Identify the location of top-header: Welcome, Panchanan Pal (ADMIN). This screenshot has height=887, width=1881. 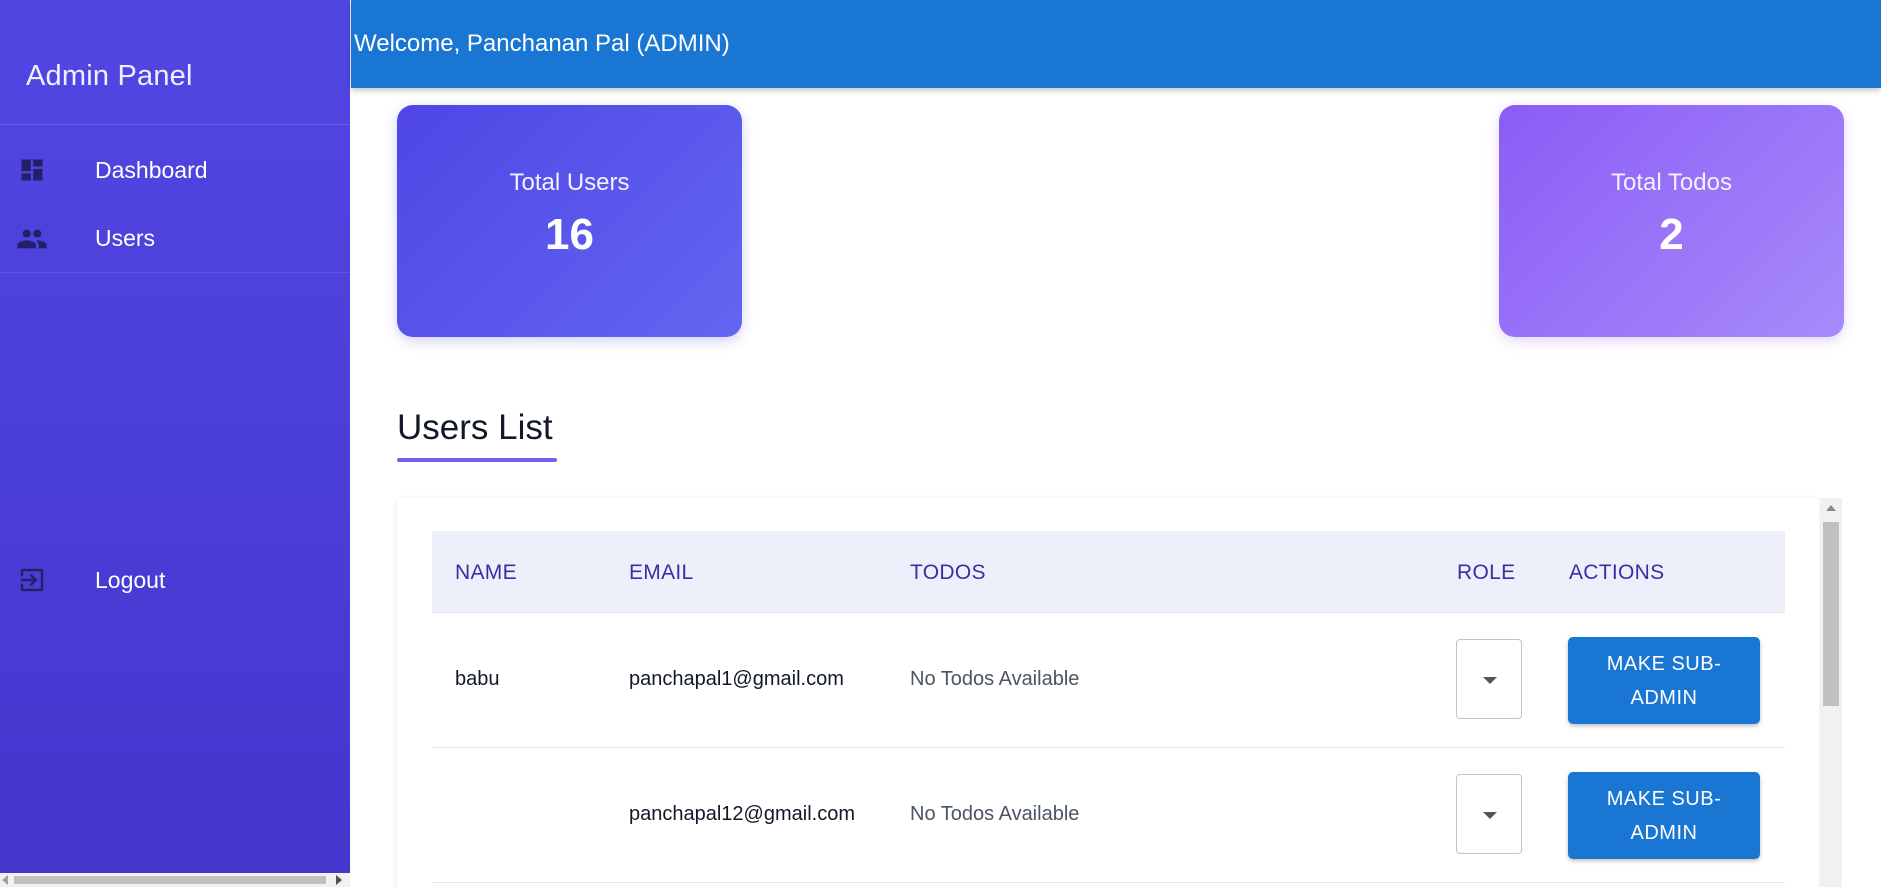
(1116, 44).